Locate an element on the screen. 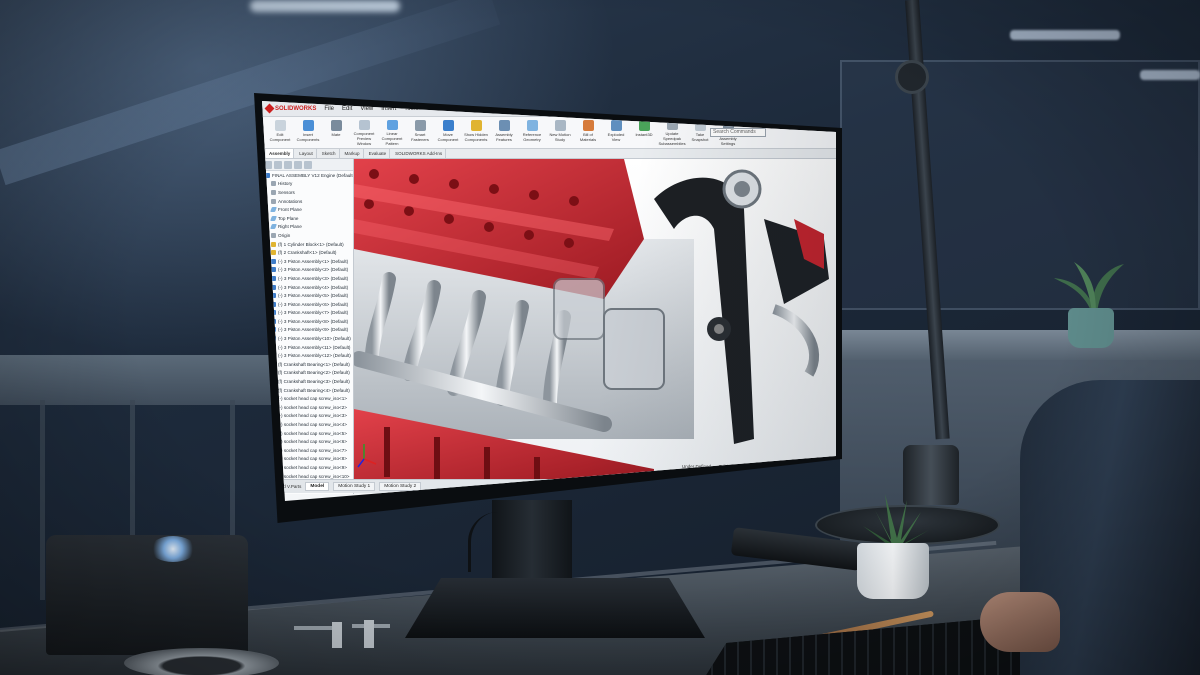  tree-item: (-) 3 Piston Assembly<2> (Default) is located at coordinates (307, 270).